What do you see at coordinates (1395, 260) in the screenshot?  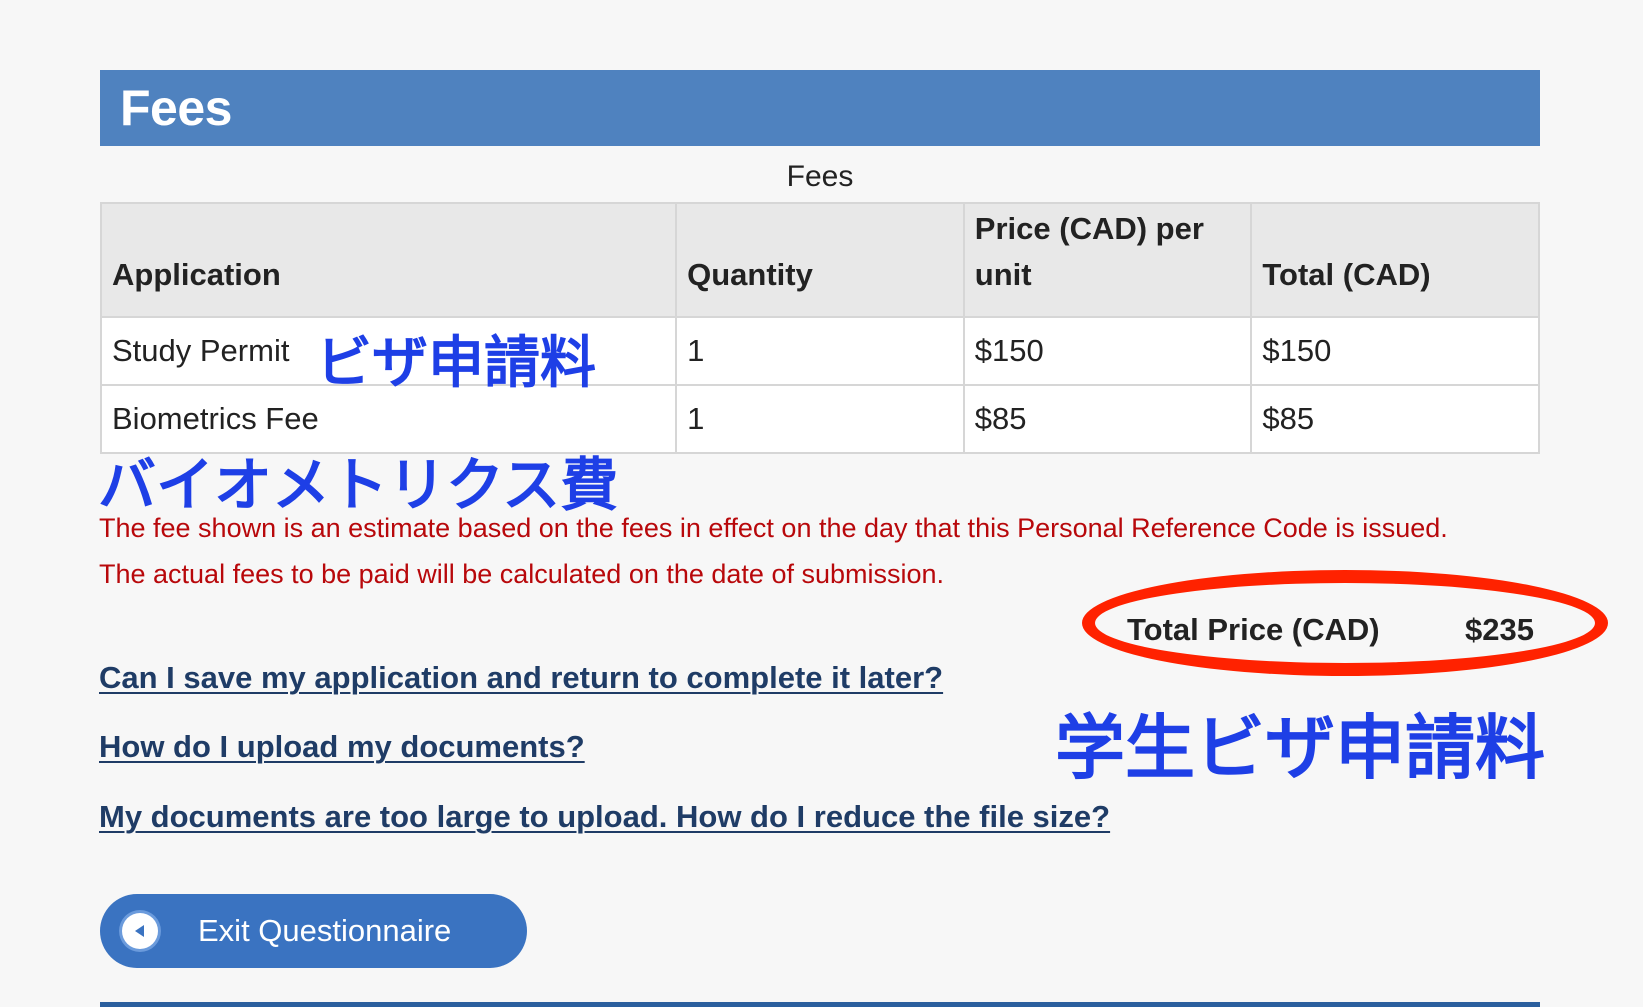 I see `header-total: Total (CAD)` at bounding box center [1395, 260].